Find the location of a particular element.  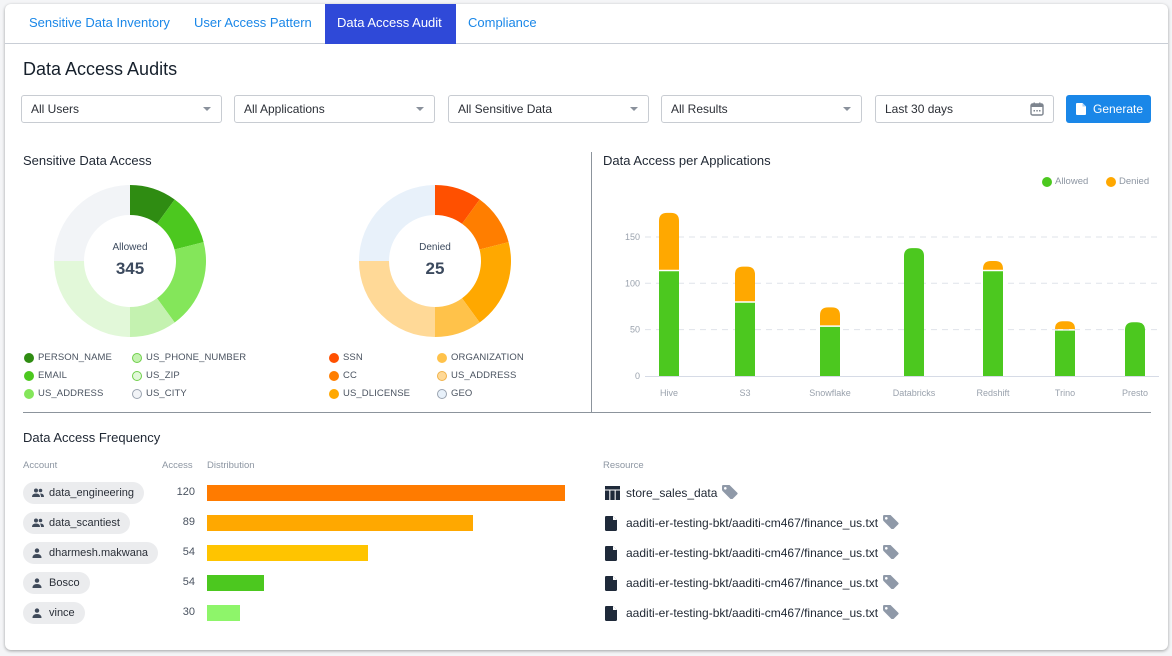

document-icon is located at coordinates (1081, 109).